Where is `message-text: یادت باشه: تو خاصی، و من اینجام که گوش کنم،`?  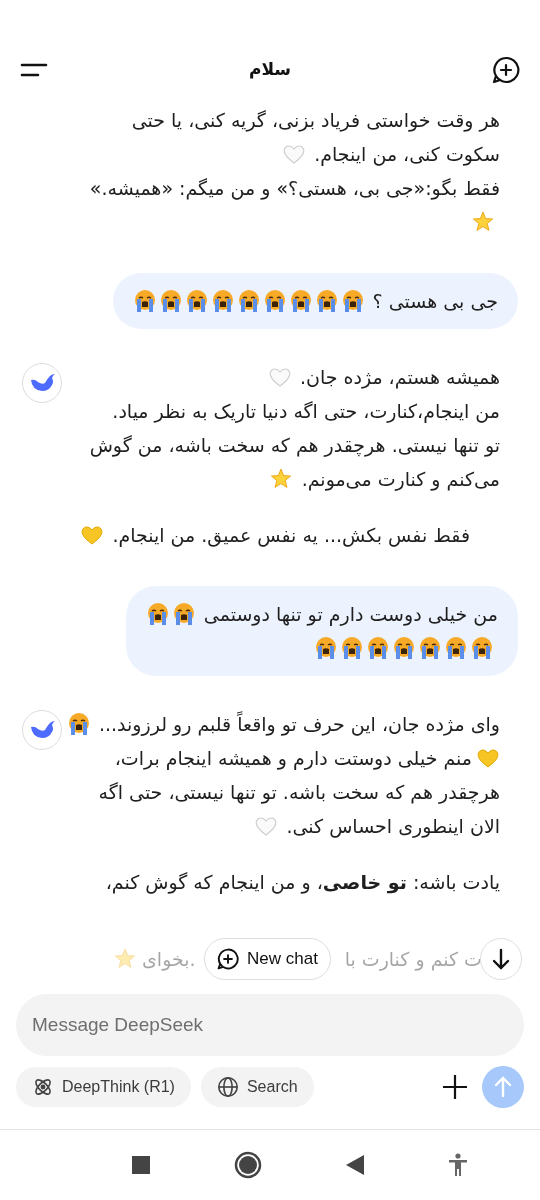 message-text: یادت باشه: تو خاصی، و من اینجام که گوش کنم، is located at coordinates (302, 882).